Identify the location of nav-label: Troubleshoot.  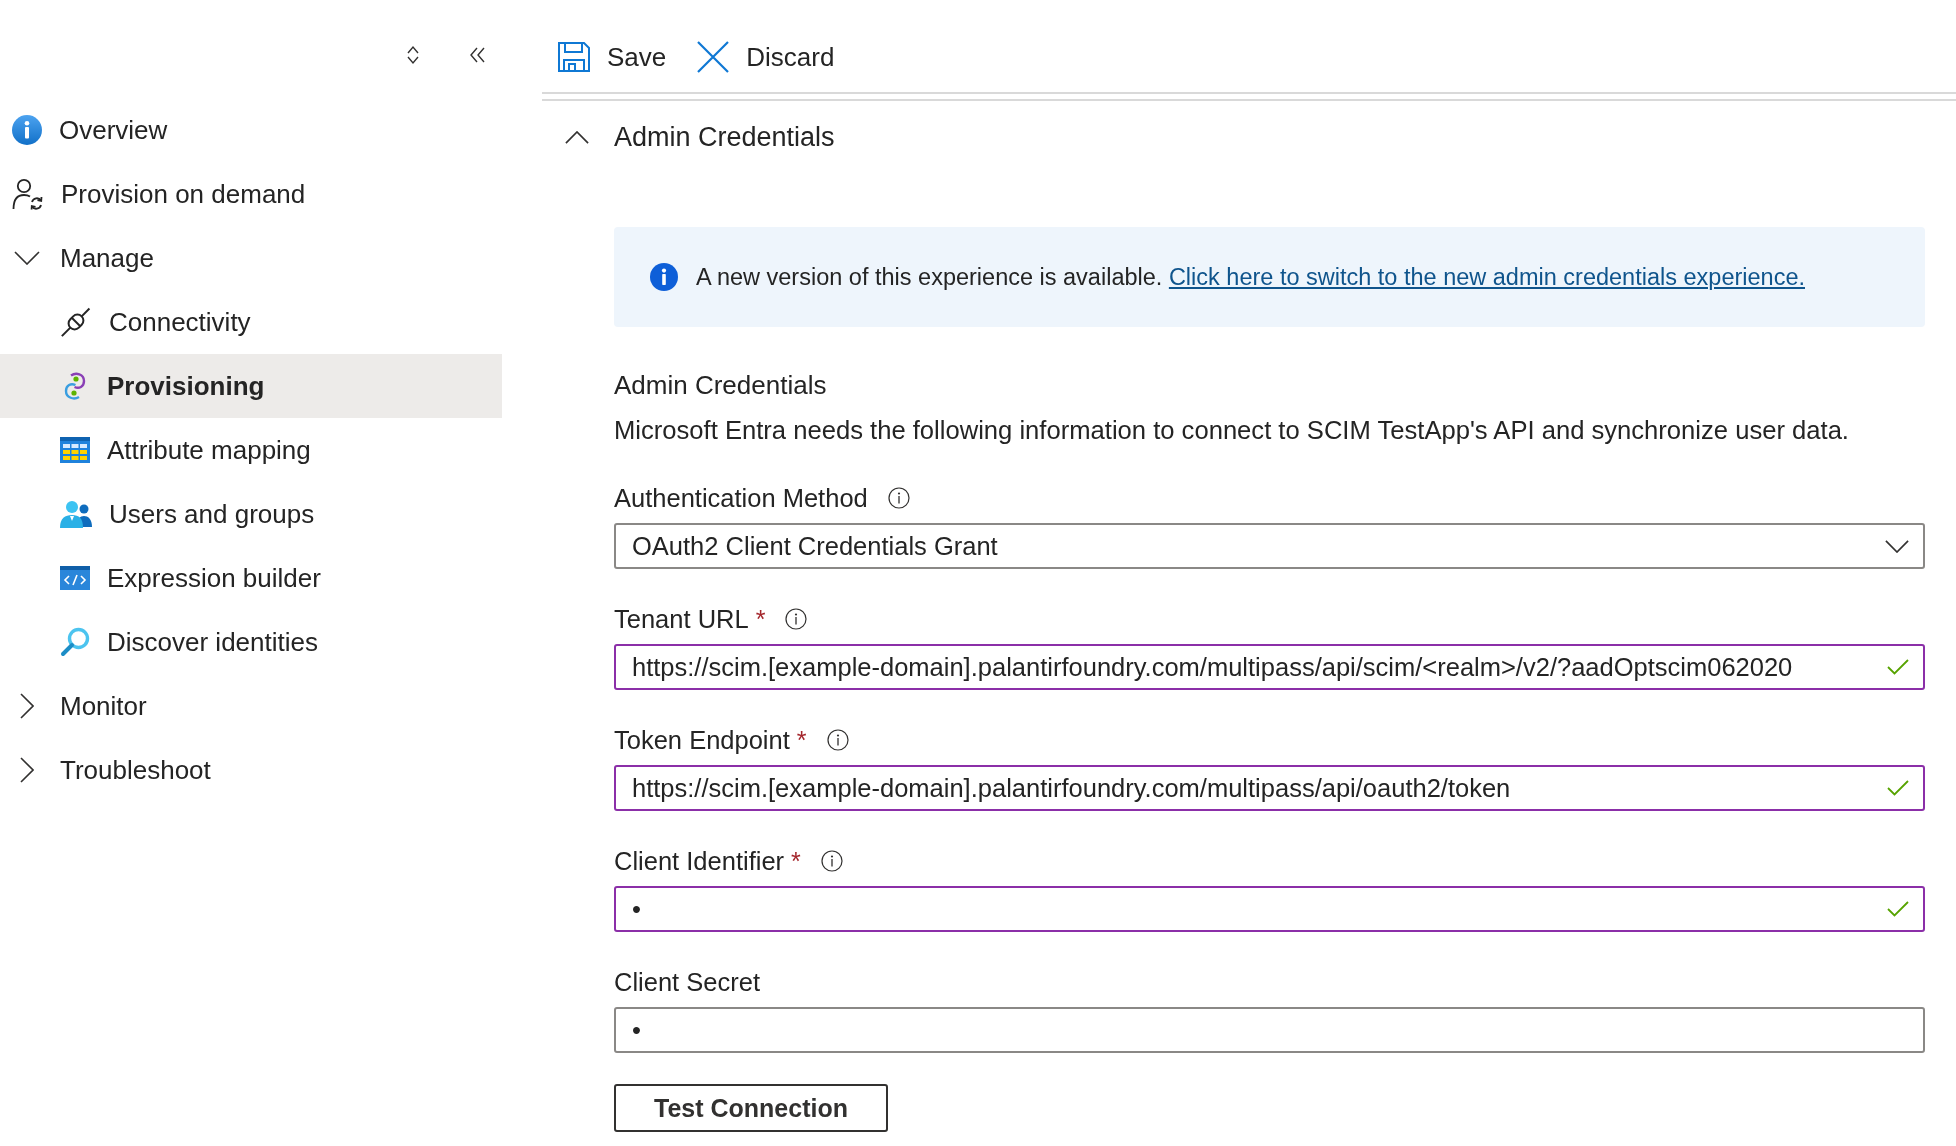
(135, 770).